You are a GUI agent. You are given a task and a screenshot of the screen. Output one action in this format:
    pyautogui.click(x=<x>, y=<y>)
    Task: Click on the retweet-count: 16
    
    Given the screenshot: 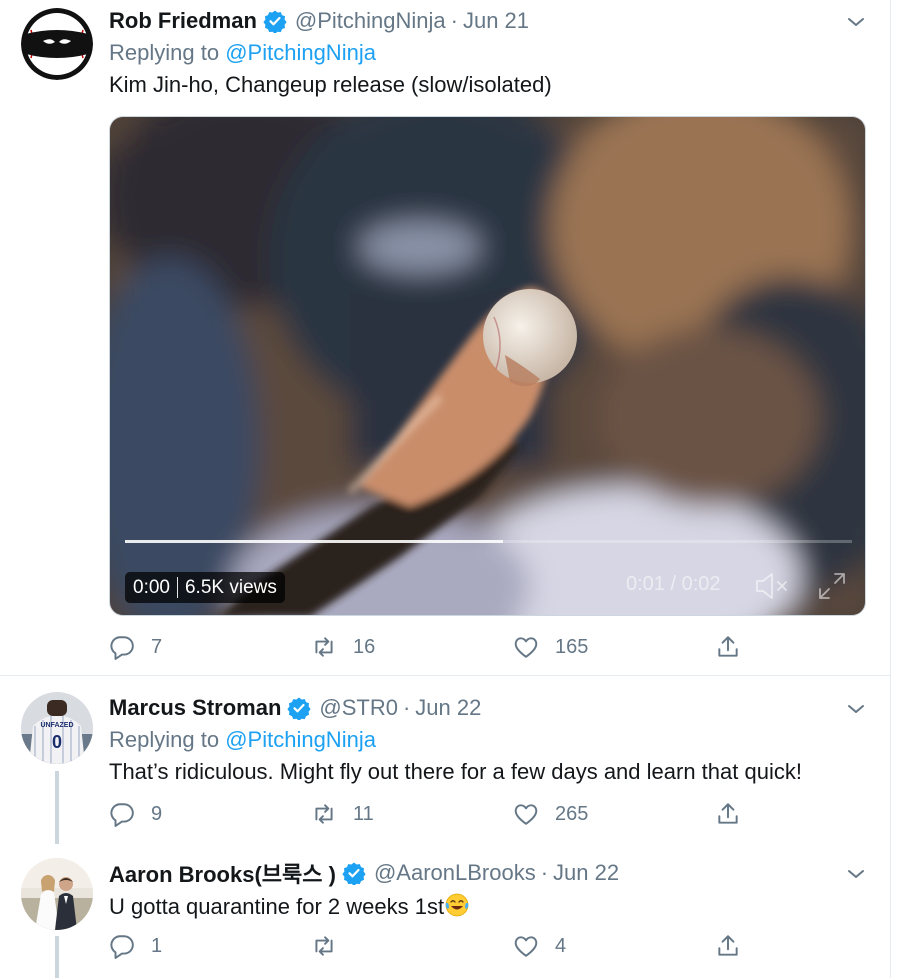 What is the action you would take?
    pyautogui.click(x=364, y=646)
    